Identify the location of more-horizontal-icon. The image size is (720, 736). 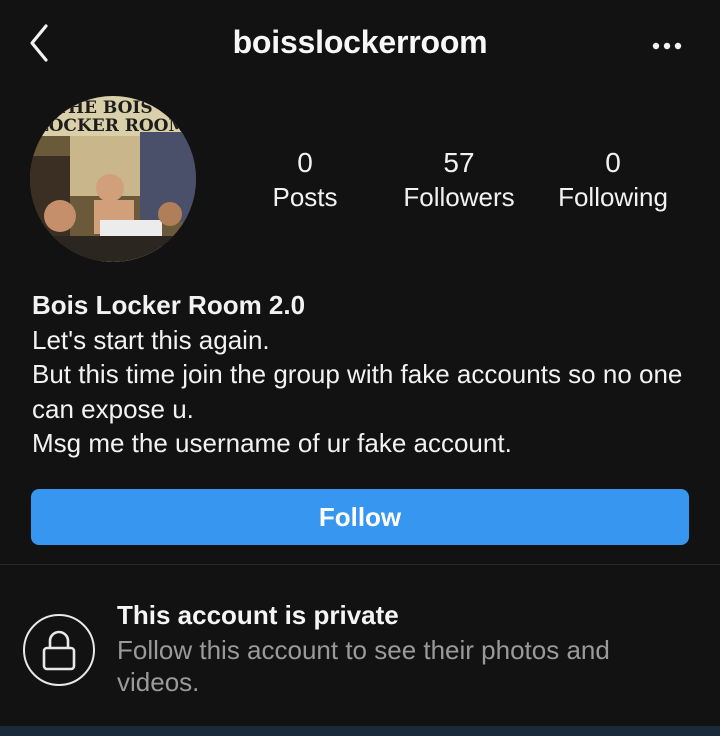
(667, 46).